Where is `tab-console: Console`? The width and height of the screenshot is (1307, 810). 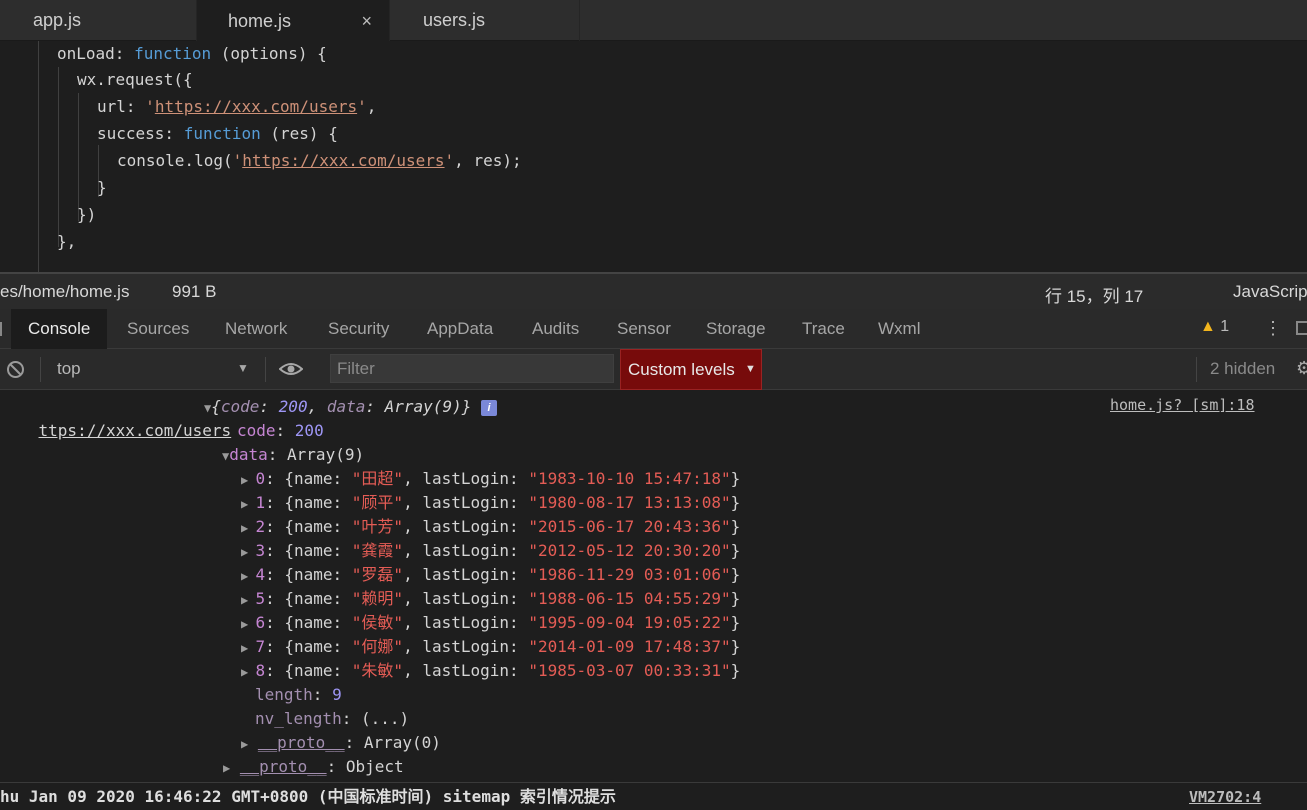
tab-console: Console is located at coordinates (59, 329).